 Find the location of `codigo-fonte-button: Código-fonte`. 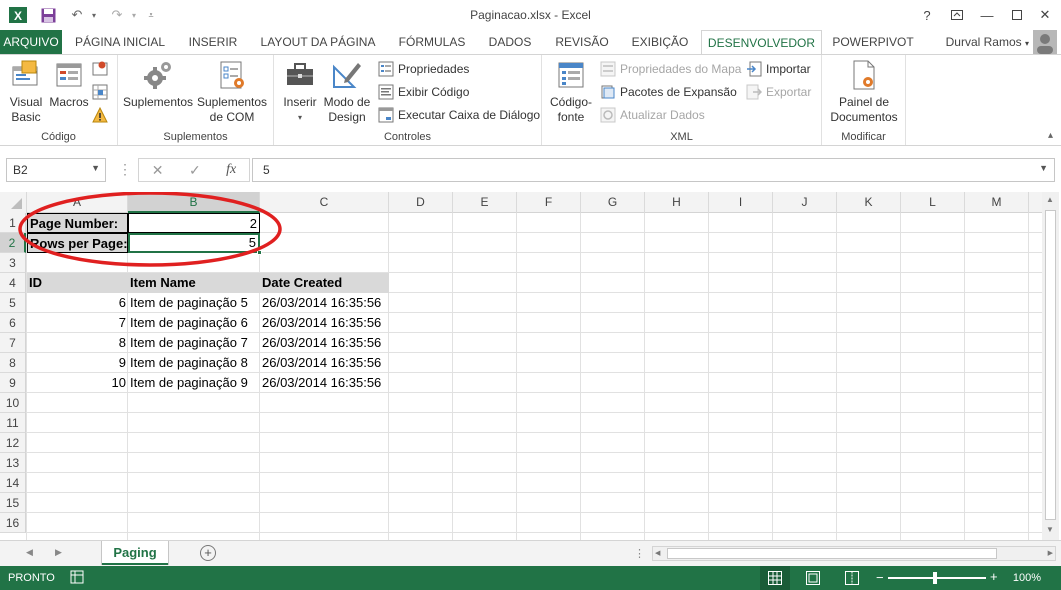

codigo-fonte-button: Código-fonte is located at coordinates (571, 92).